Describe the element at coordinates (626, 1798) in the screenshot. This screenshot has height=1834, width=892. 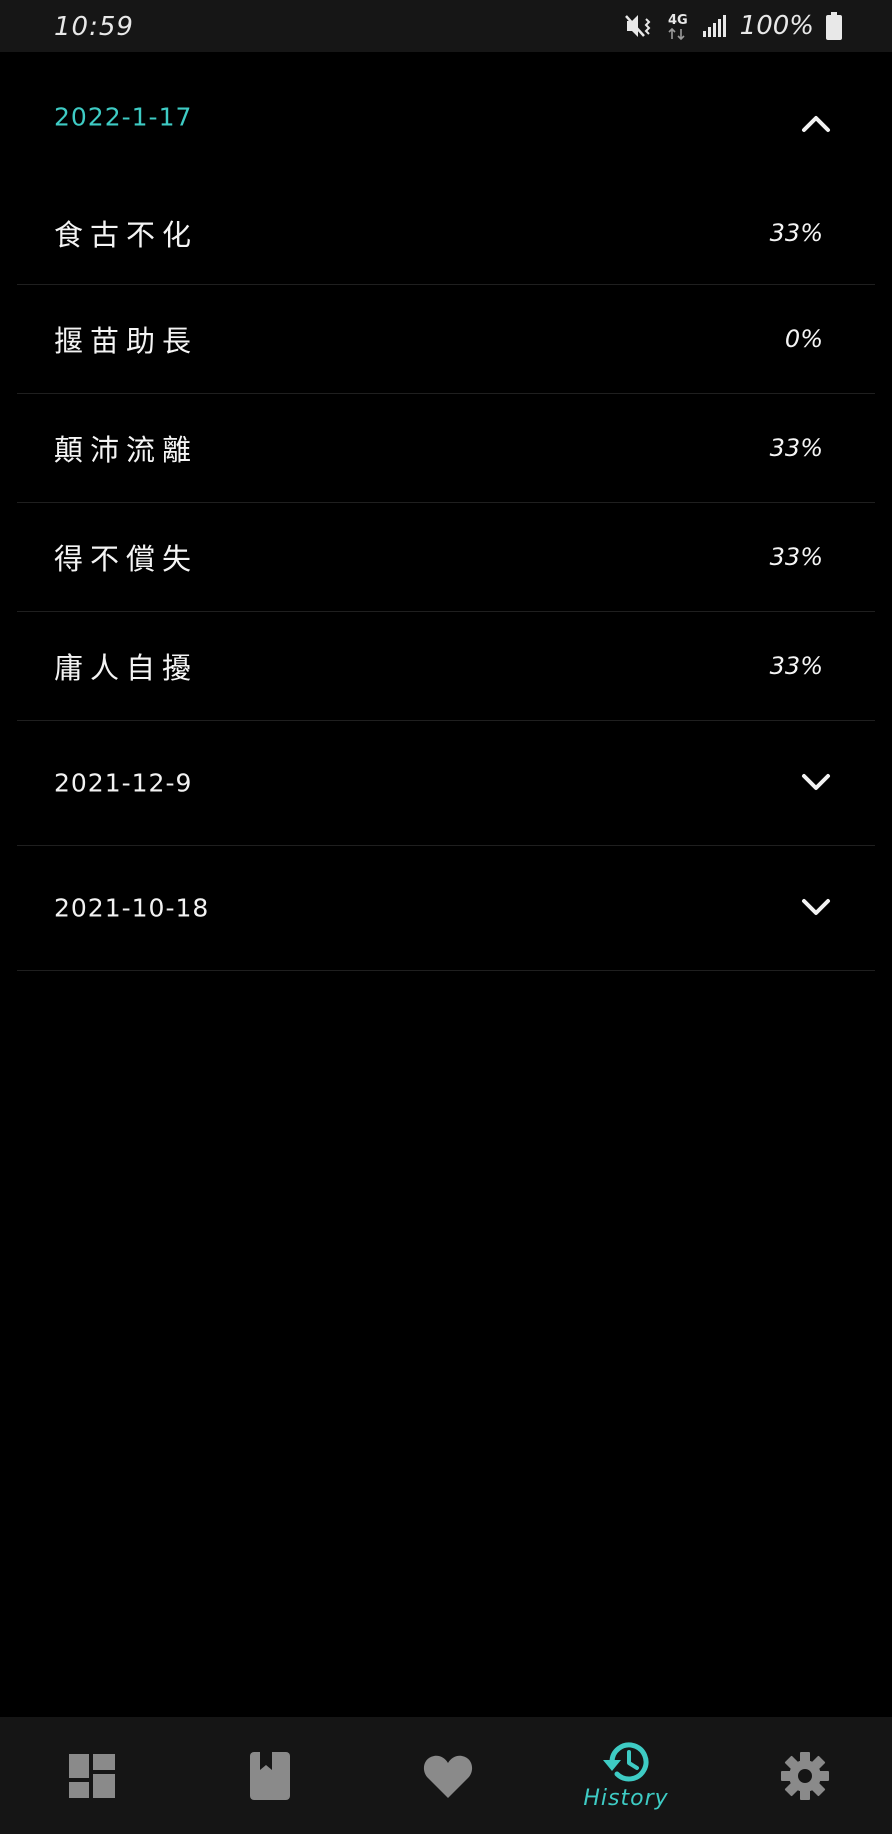
I see `nav-label-history: History` at that location.